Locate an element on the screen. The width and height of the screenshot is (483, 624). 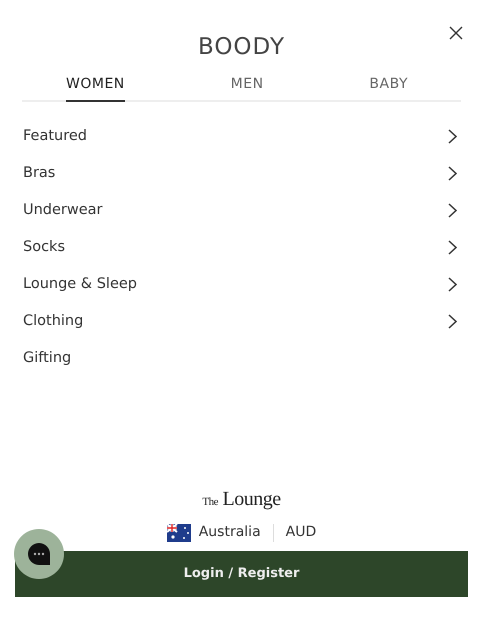
menu-item: Featured is located at coordinates (241, 136).